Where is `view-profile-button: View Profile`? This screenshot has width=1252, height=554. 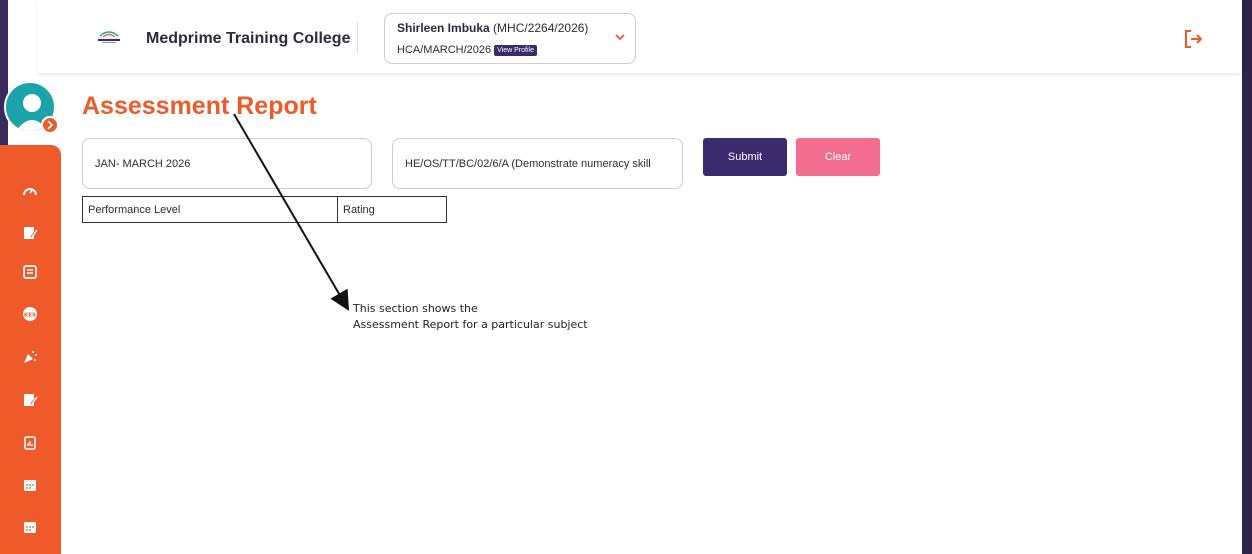
view-profile-button: View Profile is located at coordinates (515, 50).